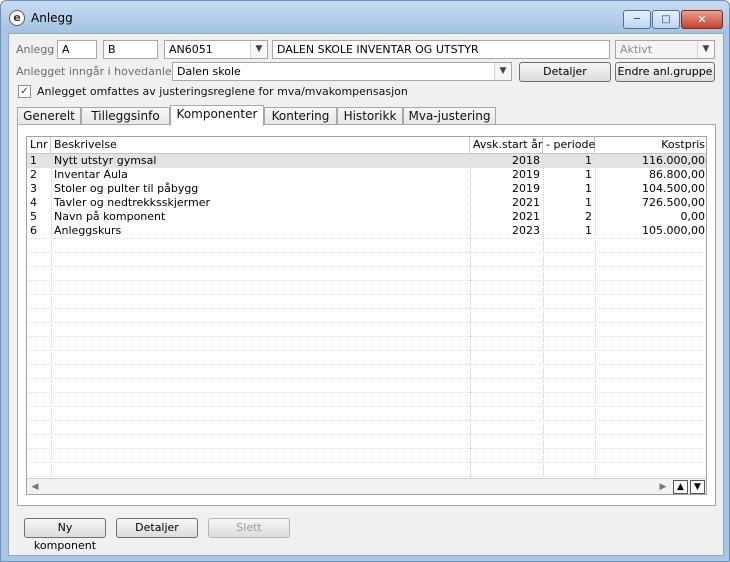 The width and height of the screenshot is (730, 562). Describe the element at coordinates (17, 18) in the screenshot. I see `app-logo-icon: e` at that location.